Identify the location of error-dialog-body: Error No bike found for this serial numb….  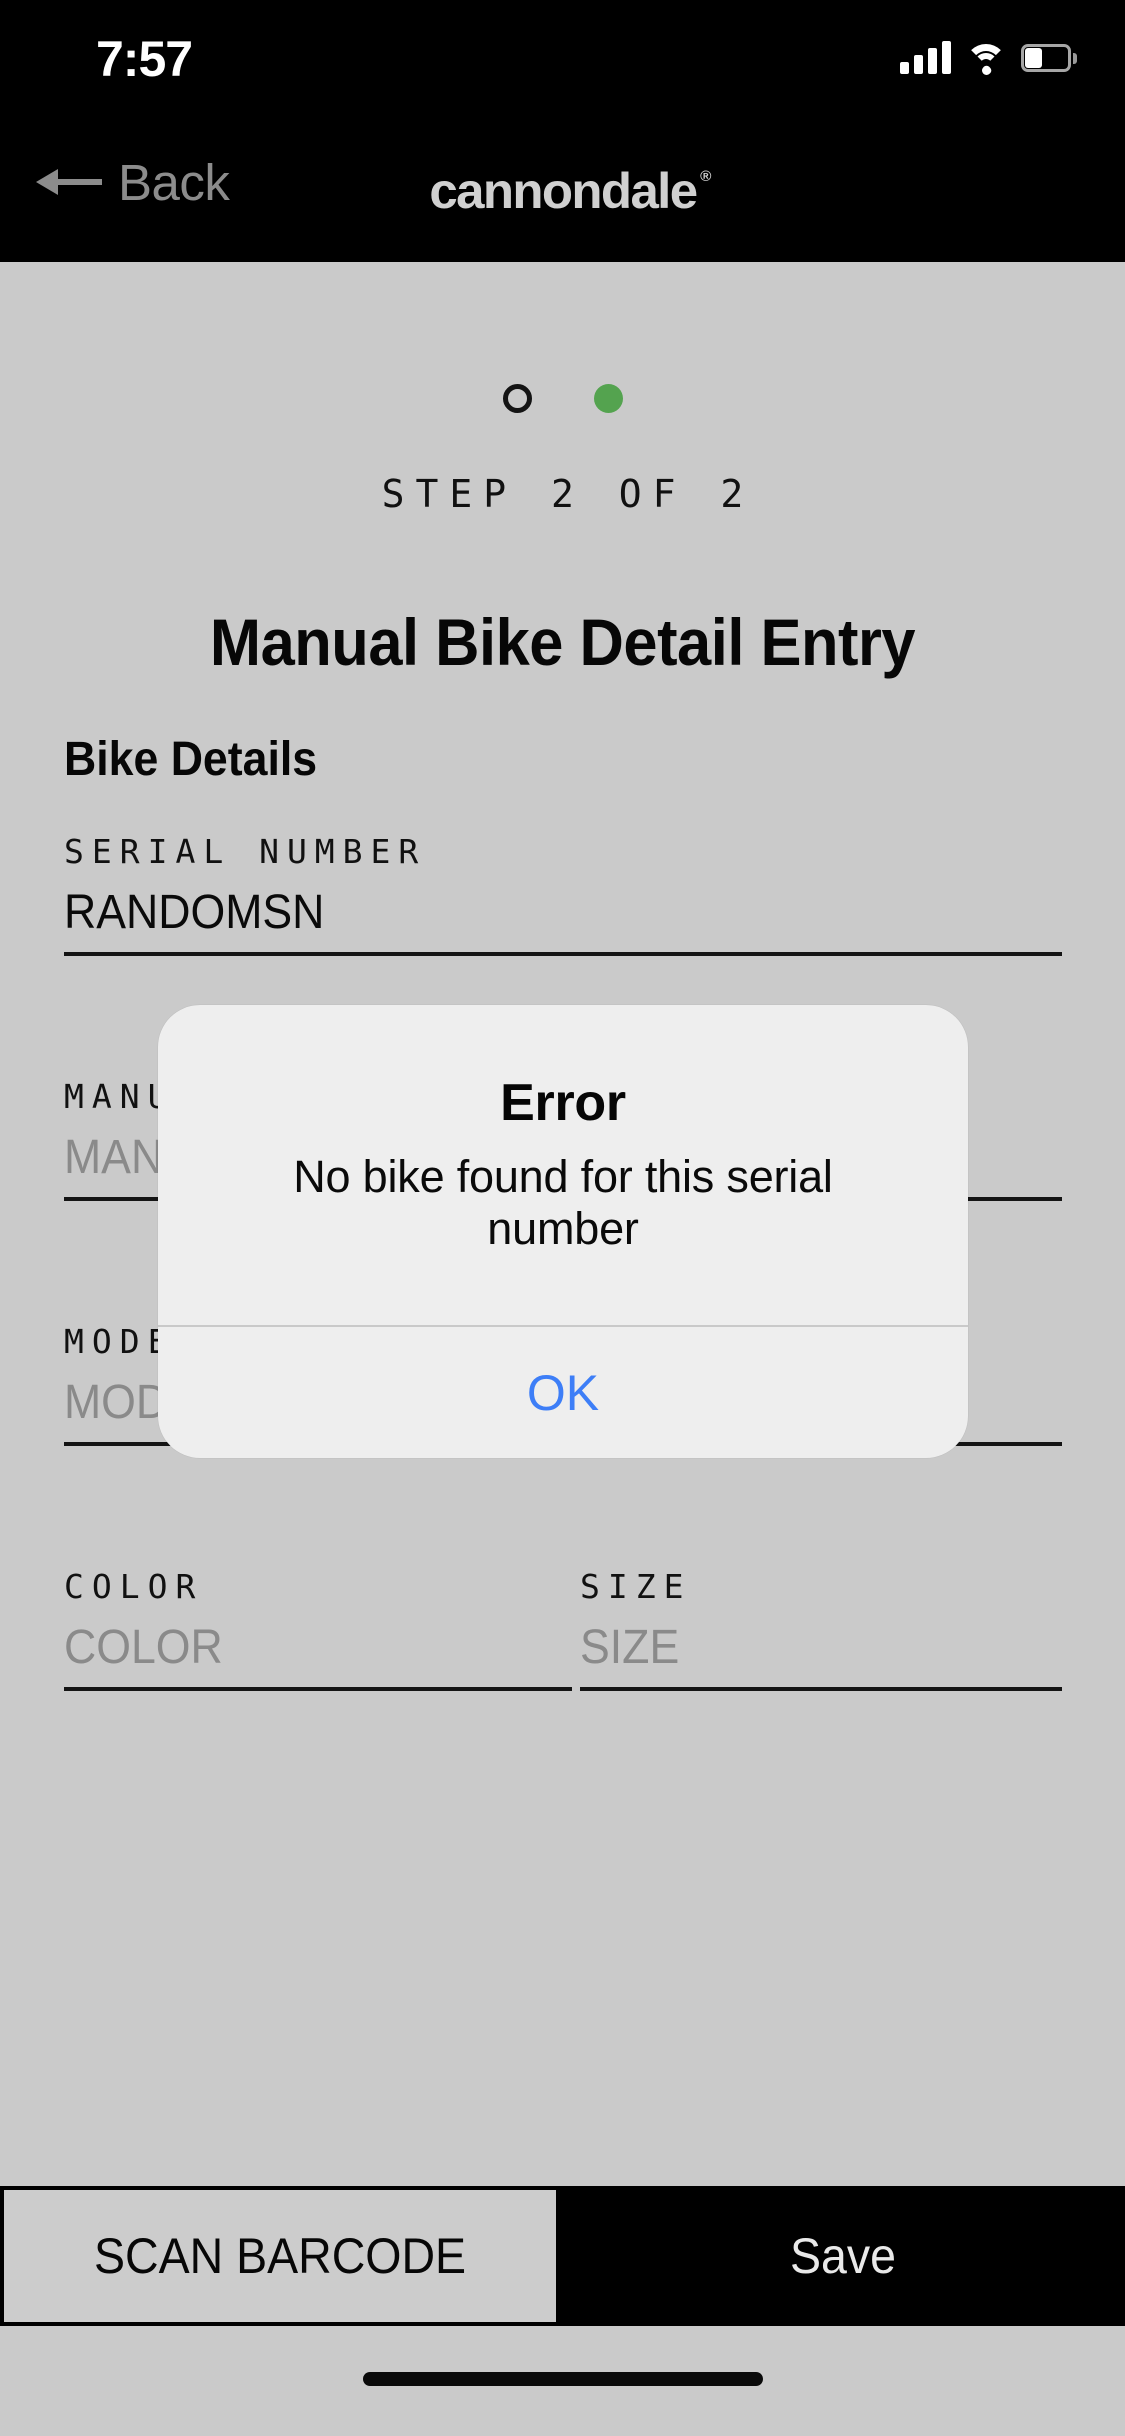
(563, 1130).